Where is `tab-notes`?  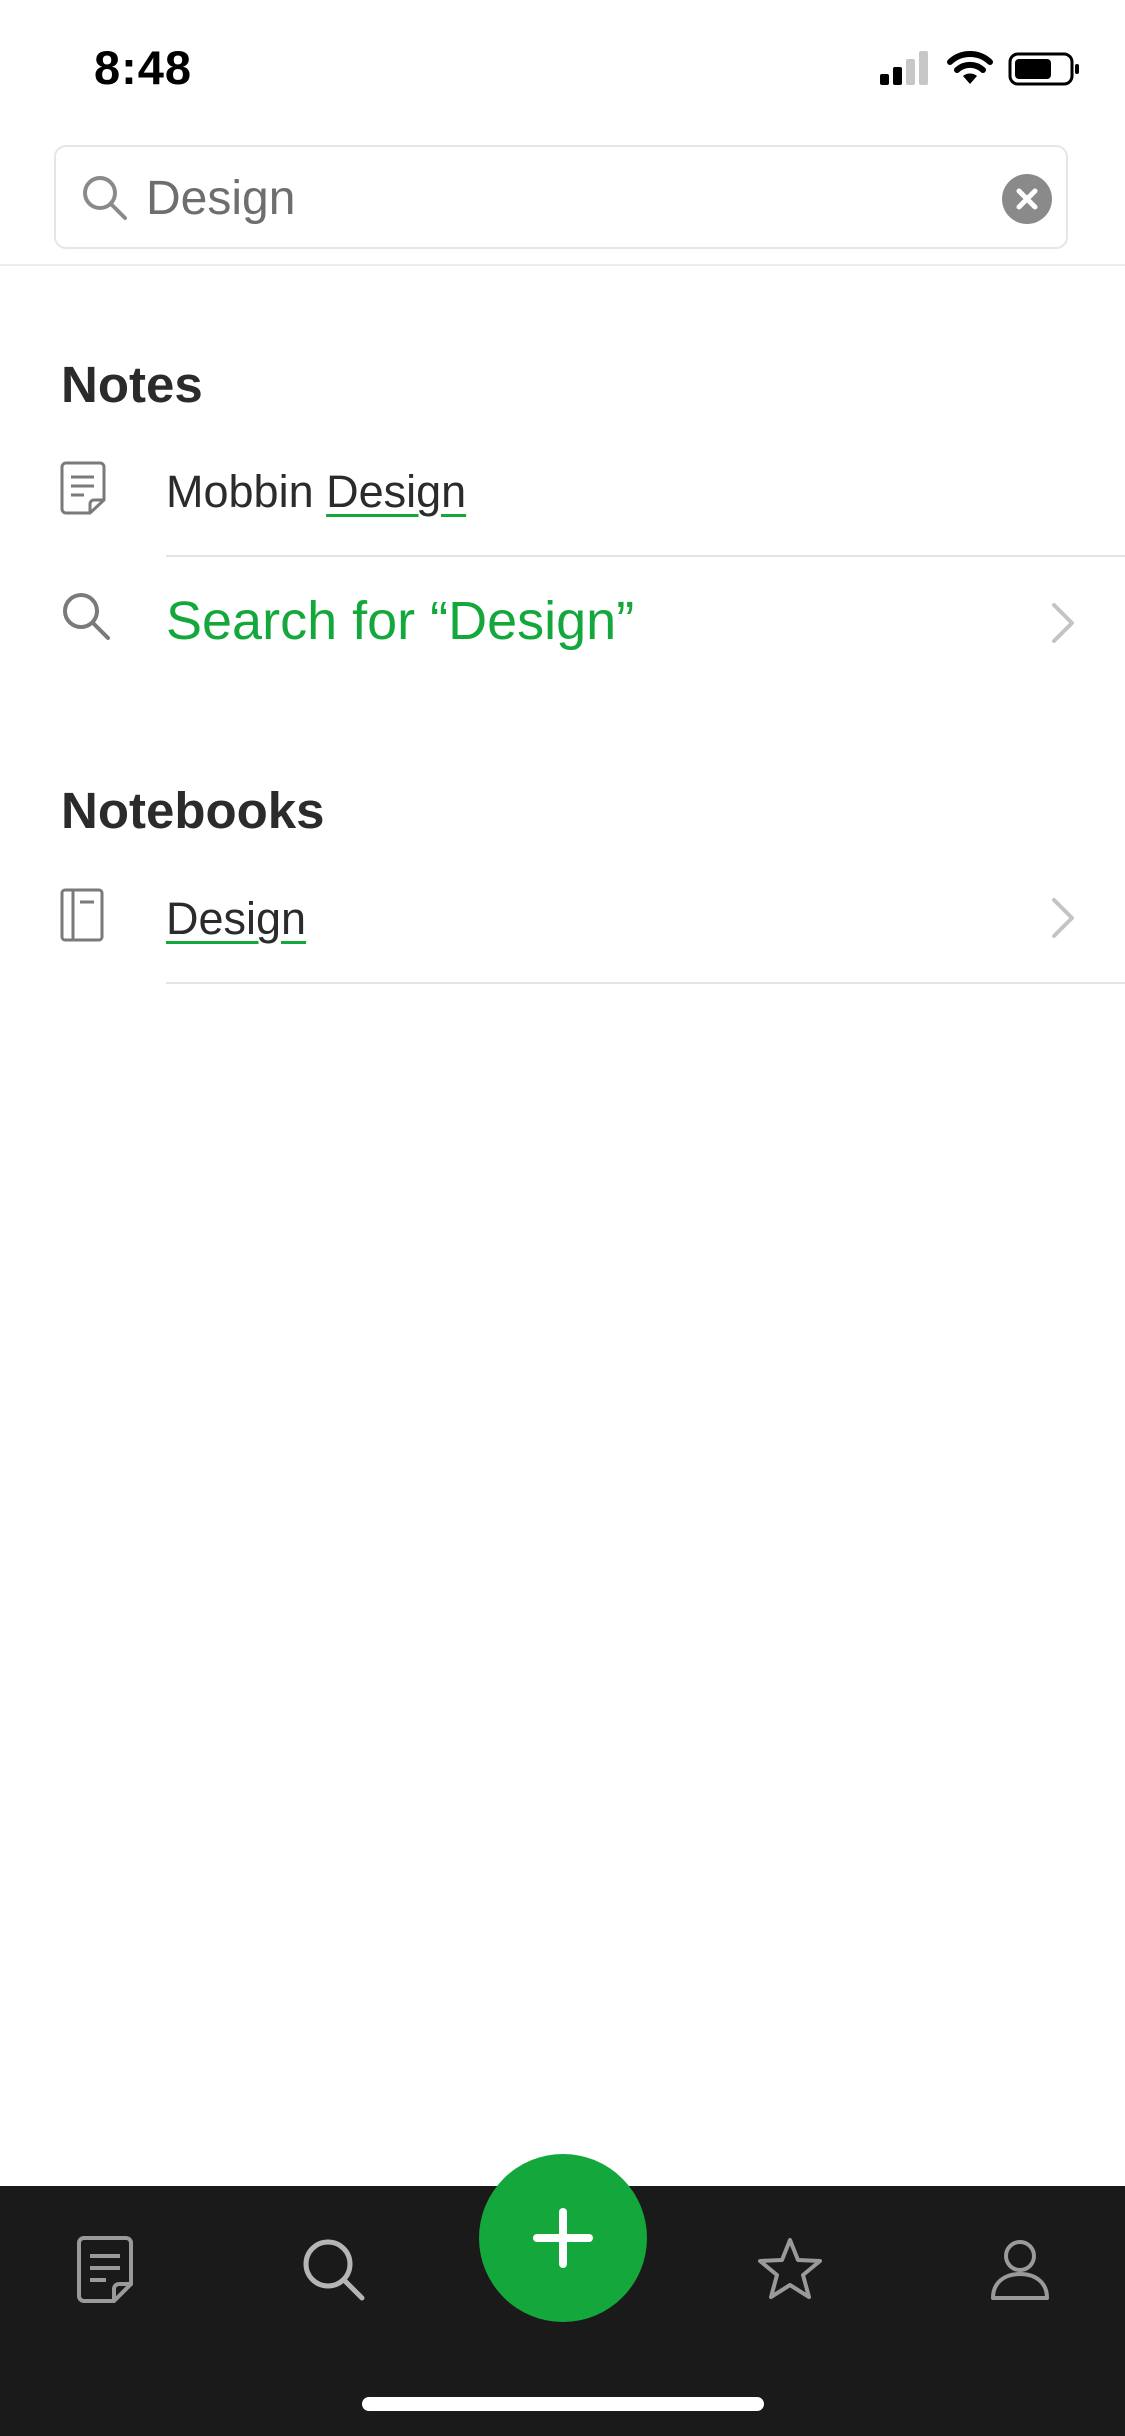 tab-notes is located at coordinates (105, 2269).